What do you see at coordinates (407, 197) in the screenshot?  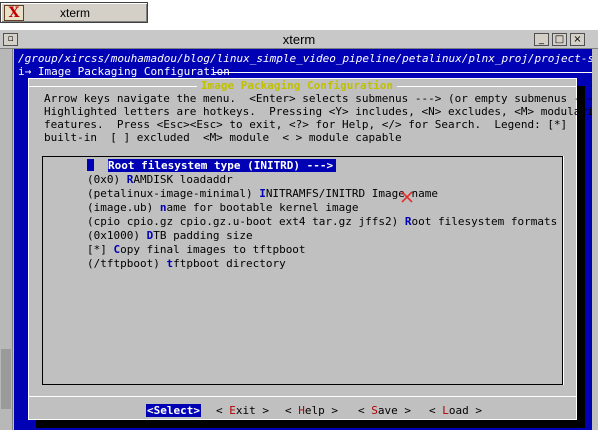 I see `x-mark-icon` at bounding box center [407, 197].